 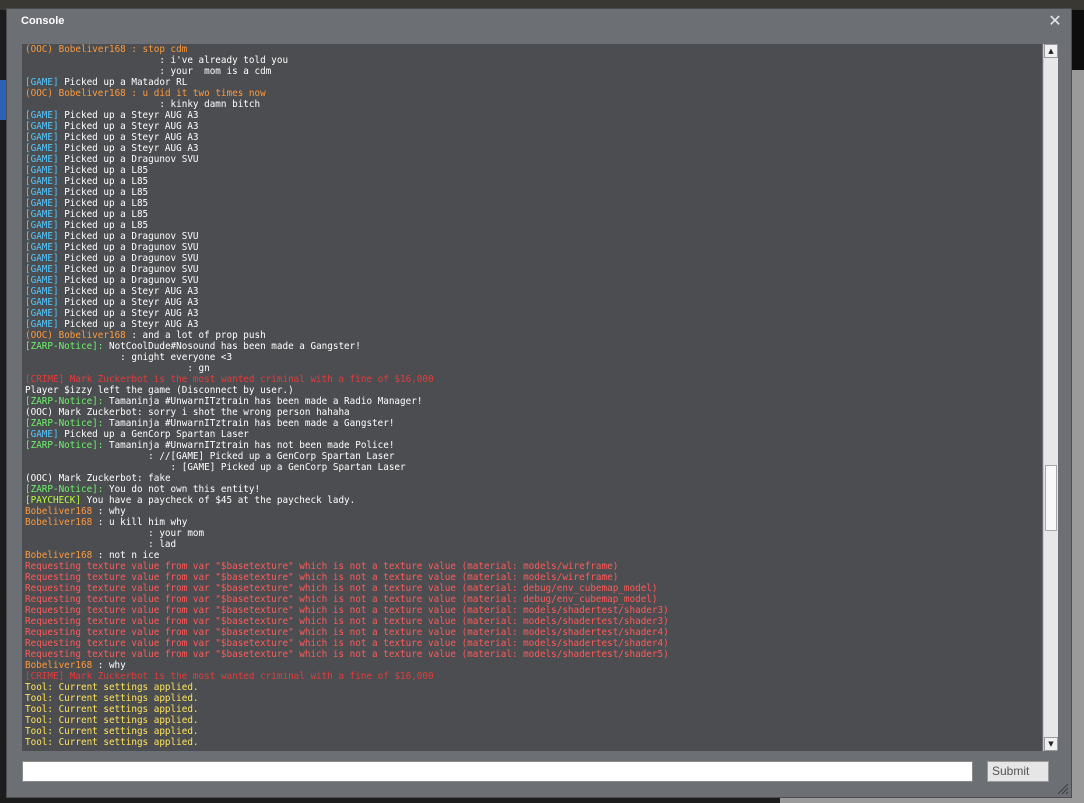 What do you see at coordinates (533, 522) in the screenshot?
I see `console-line: Bobeliver168 : u kill him why` at bounding box center [533, 522].